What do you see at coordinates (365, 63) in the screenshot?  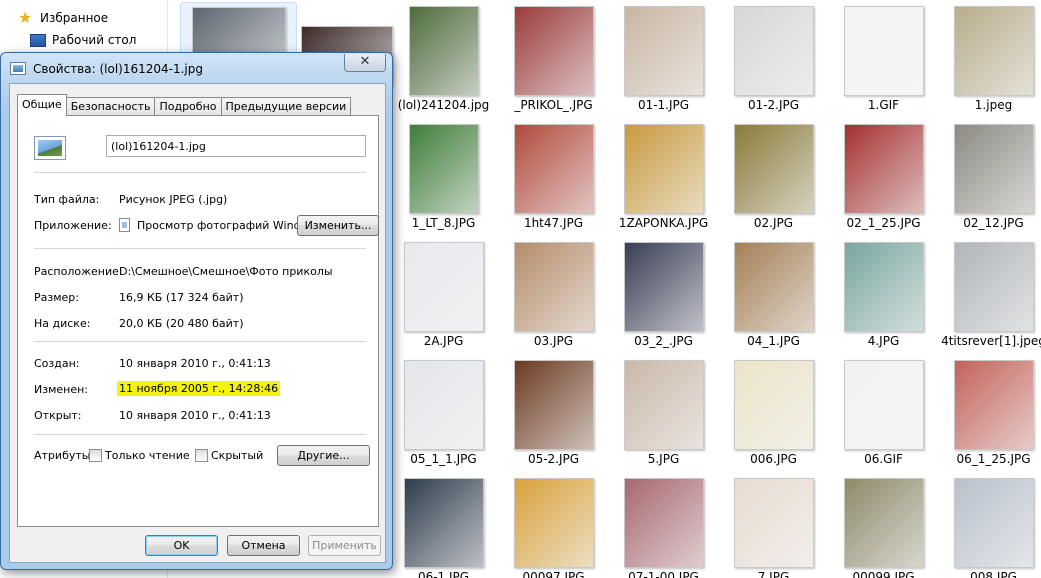 I see `close-button: ✕` at bounding box center [365, 63].